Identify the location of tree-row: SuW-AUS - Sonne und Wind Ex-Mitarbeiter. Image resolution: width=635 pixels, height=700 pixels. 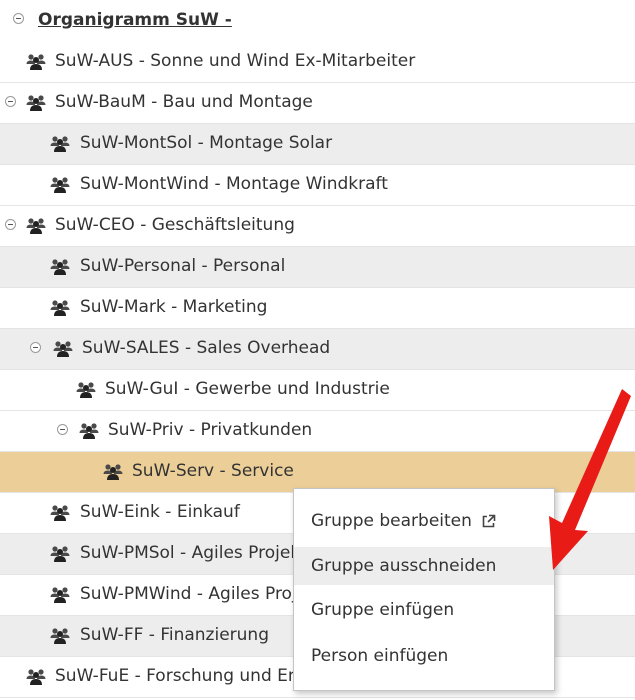
(317, 62).